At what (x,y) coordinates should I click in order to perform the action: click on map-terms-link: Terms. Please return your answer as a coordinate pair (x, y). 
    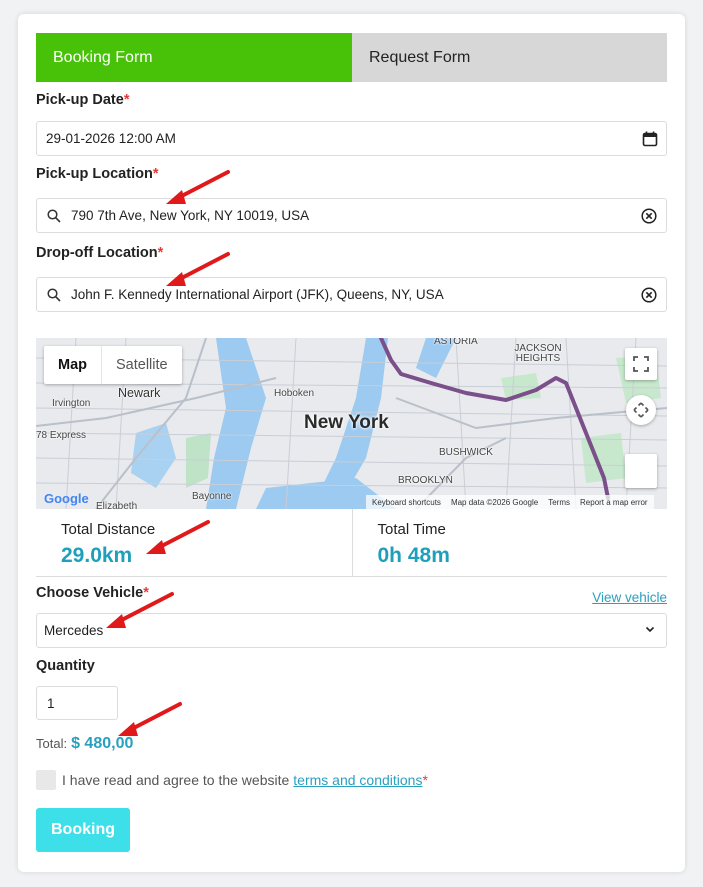
    Looking at the image, I should click on (559, 502).